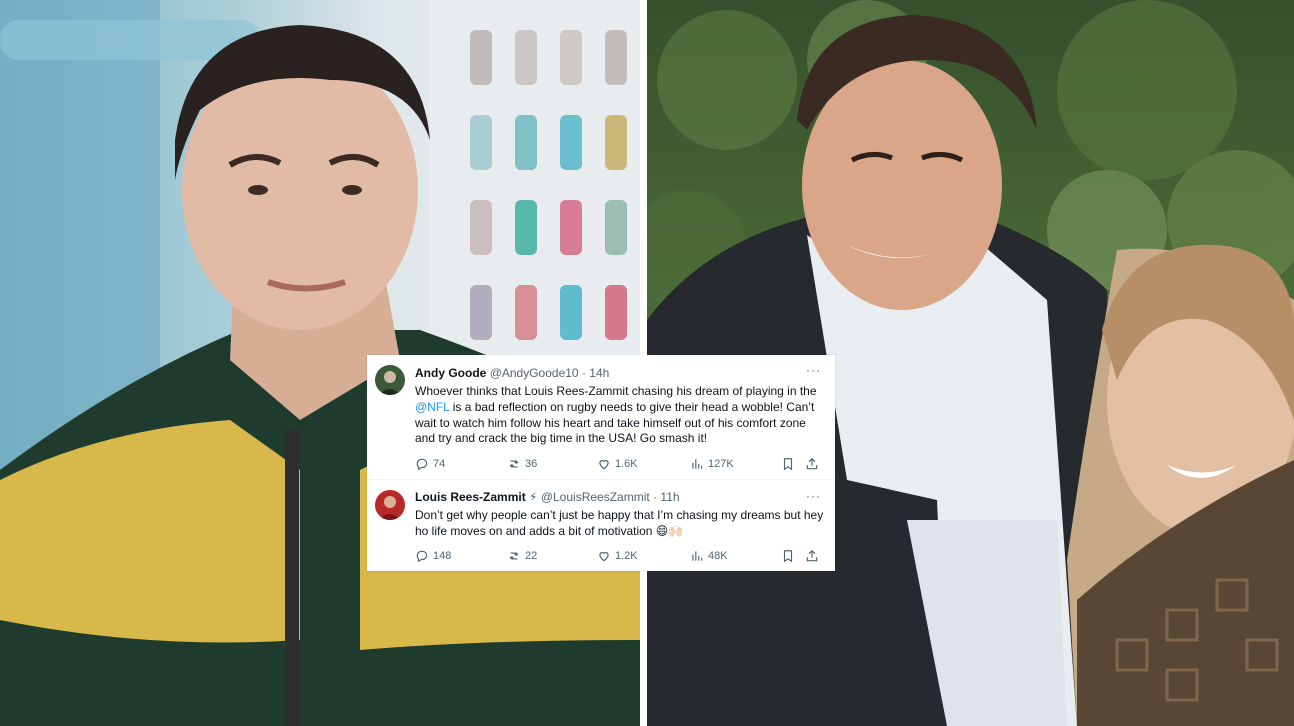  I want to click on tweet-header: Andy Goode @AndyGoode10 · 14h, so click(620, 374).